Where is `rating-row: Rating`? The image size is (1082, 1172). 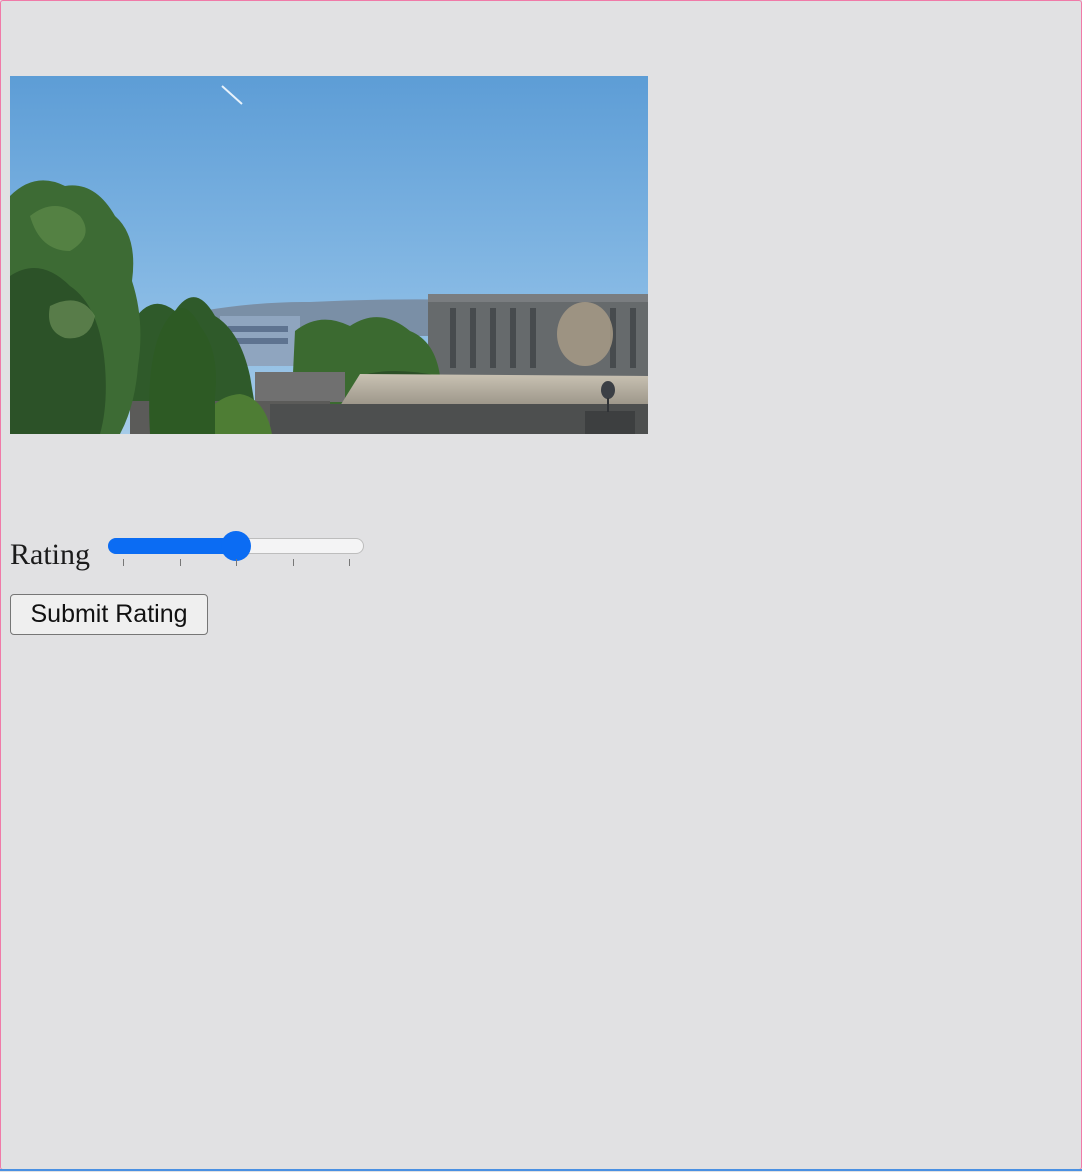
rating-row: Rating is located at coordinates (210, 552).